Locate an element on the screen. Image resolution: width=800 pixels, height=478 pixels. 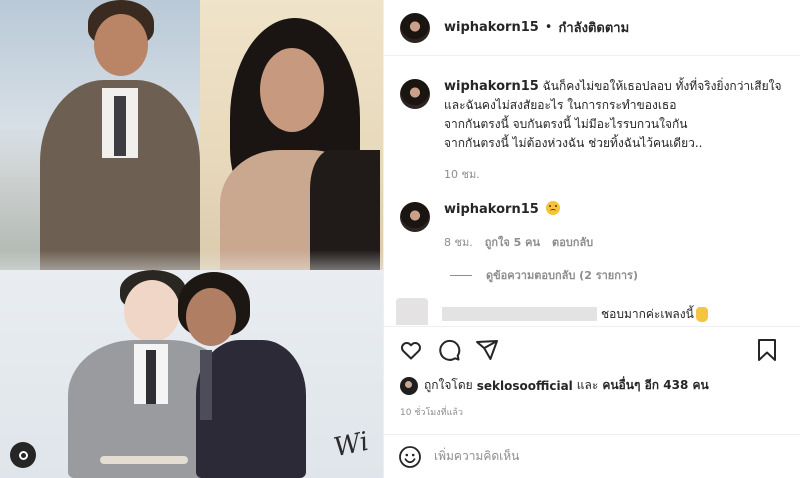
share-button is located at coordinates (487, 350).